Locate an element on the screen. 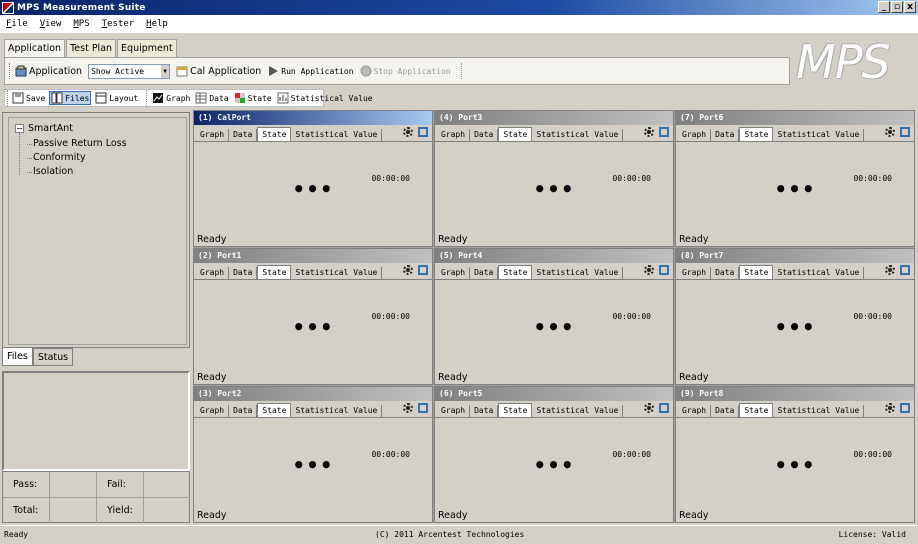 The width and height of the screenshot is (918, 544). close-button: x is located at coordinates (910, 7).